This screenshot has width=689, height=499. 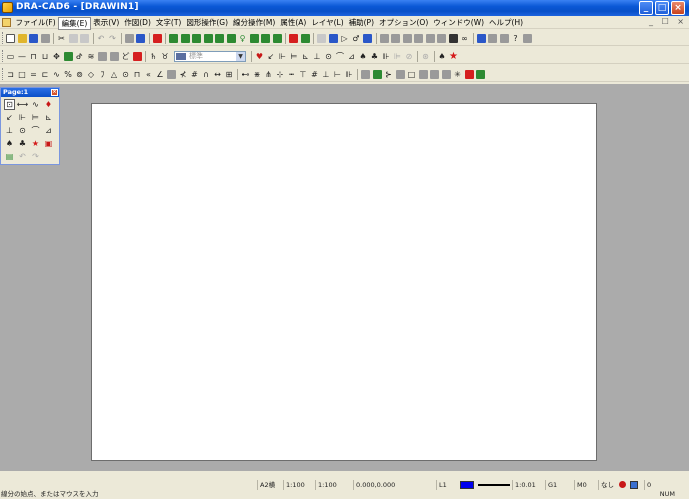 What do you see at coordinates (418, 38) in the screenshot?
I see `align-top-icon` at bounding box center [418, 38].